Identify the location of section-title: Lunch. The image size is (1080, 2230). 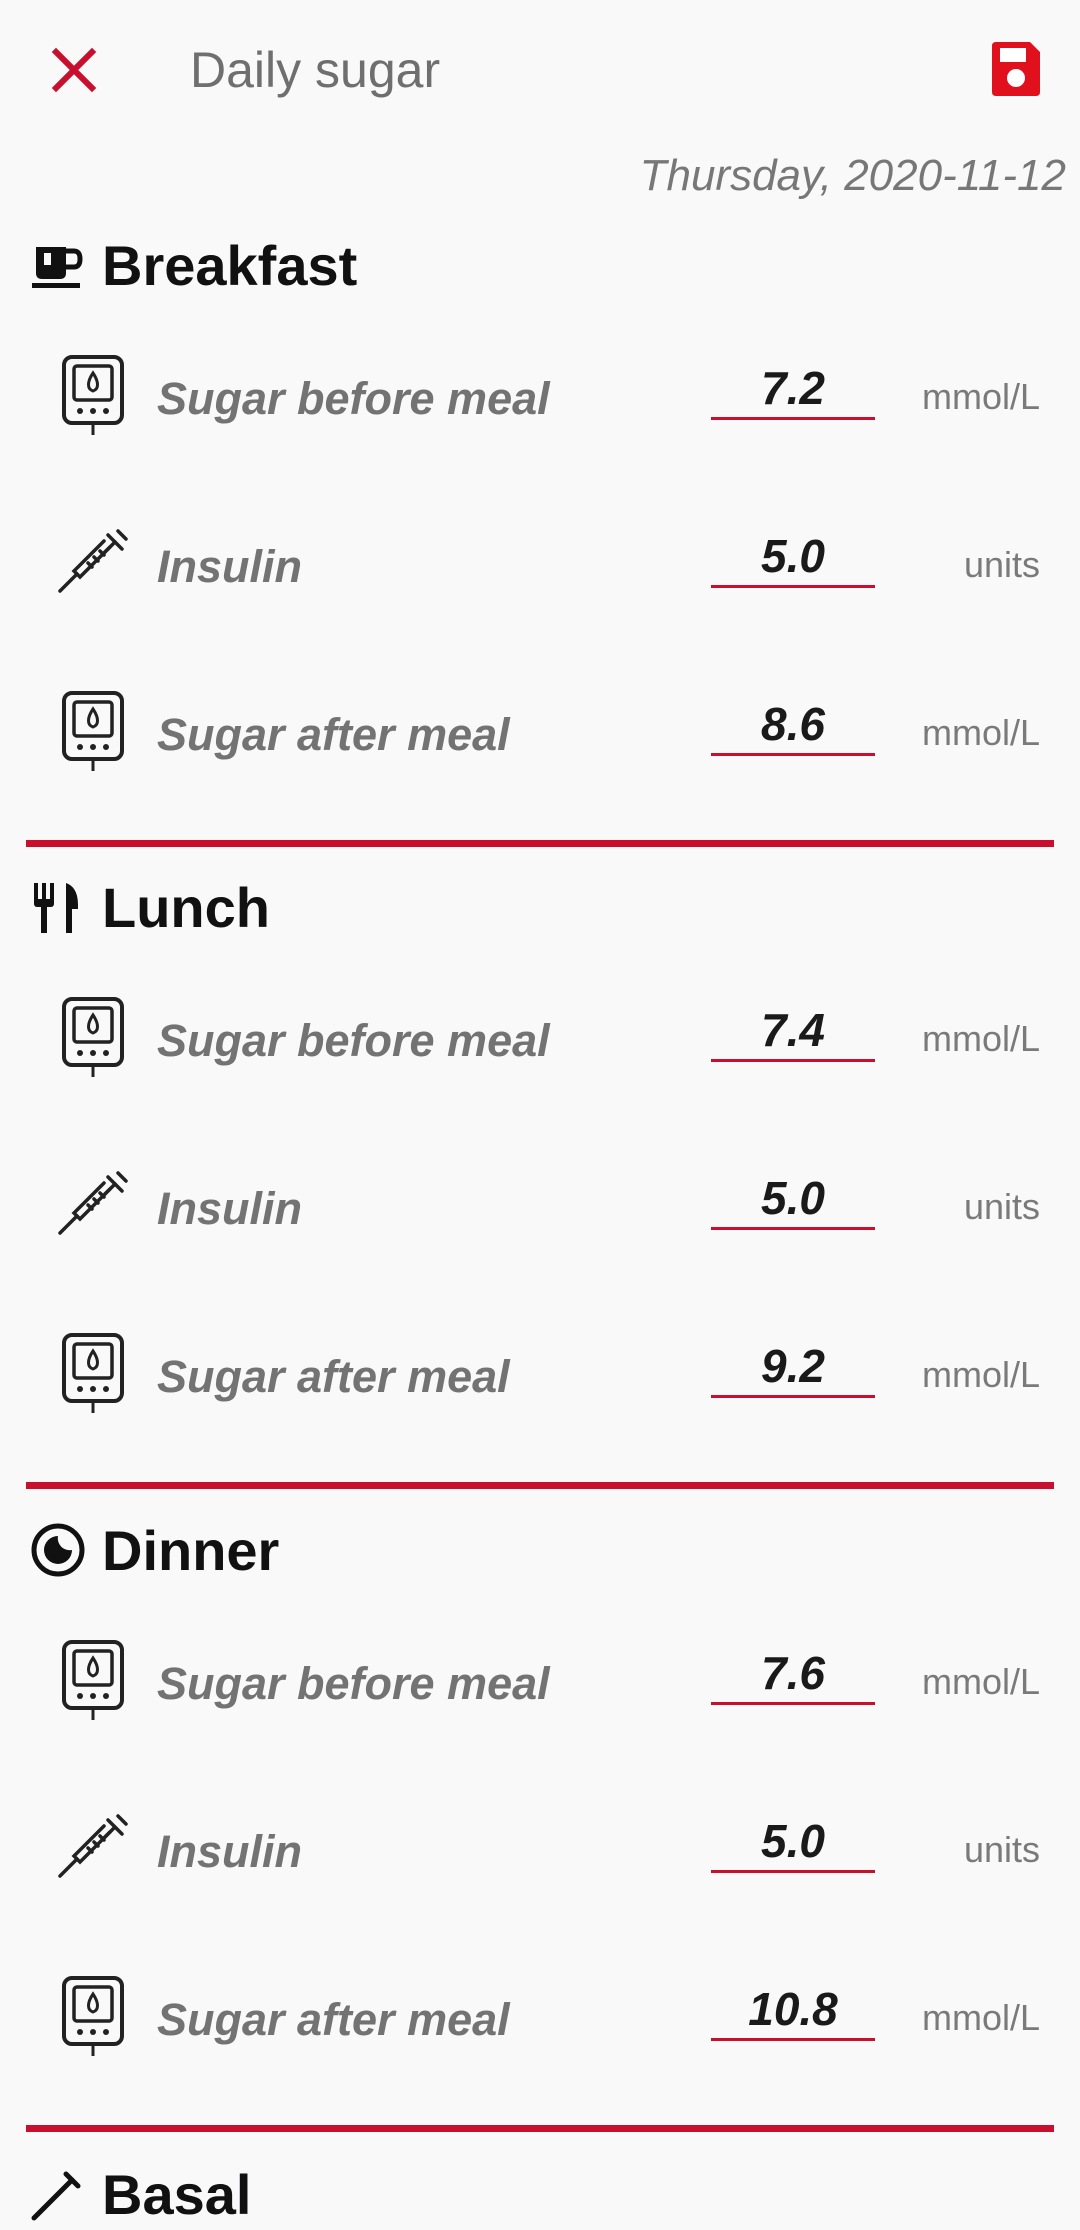
(186, 907).